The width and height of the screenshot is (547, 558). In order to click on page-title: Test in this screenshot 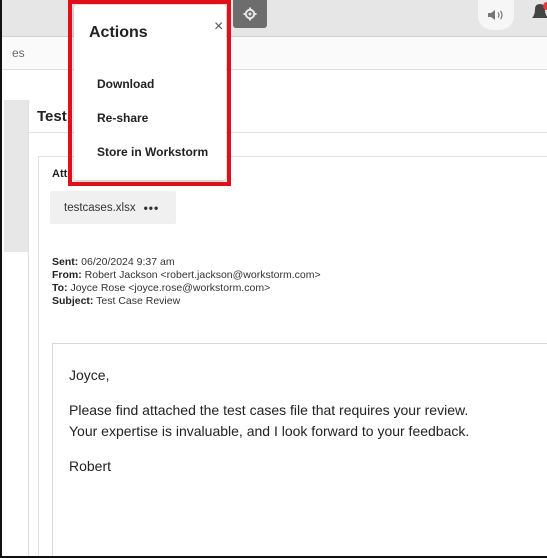, I will do `click(52, 116)`.